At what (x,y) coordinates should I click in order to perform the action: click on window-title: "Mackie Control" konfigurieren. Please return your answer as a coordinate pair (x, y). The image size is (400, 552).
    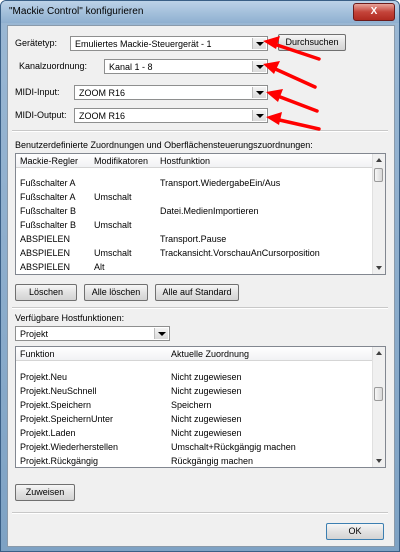
    Looking at the image, I should click on (76, 11).